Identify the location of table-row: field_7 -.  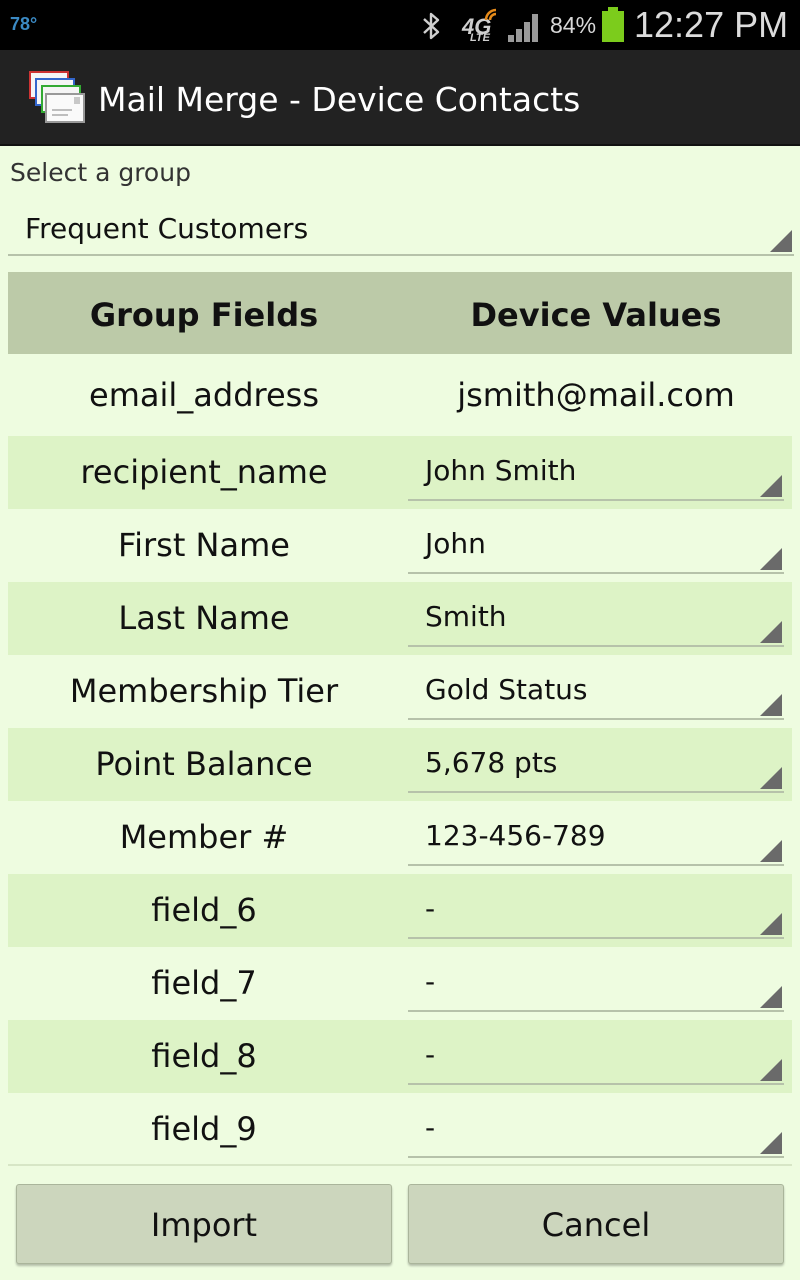
(400, 983).